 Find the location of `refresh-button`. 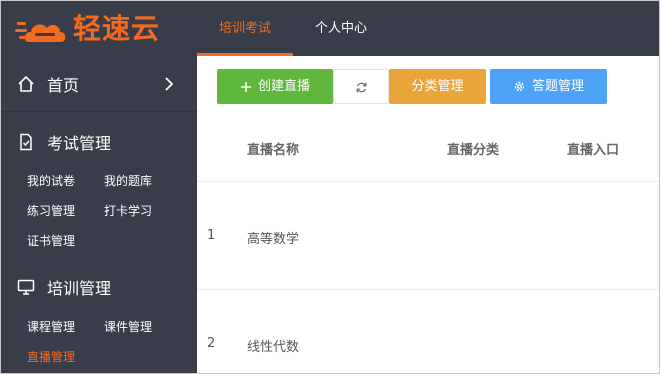

refresh-button is located at coordinates (361, 86).